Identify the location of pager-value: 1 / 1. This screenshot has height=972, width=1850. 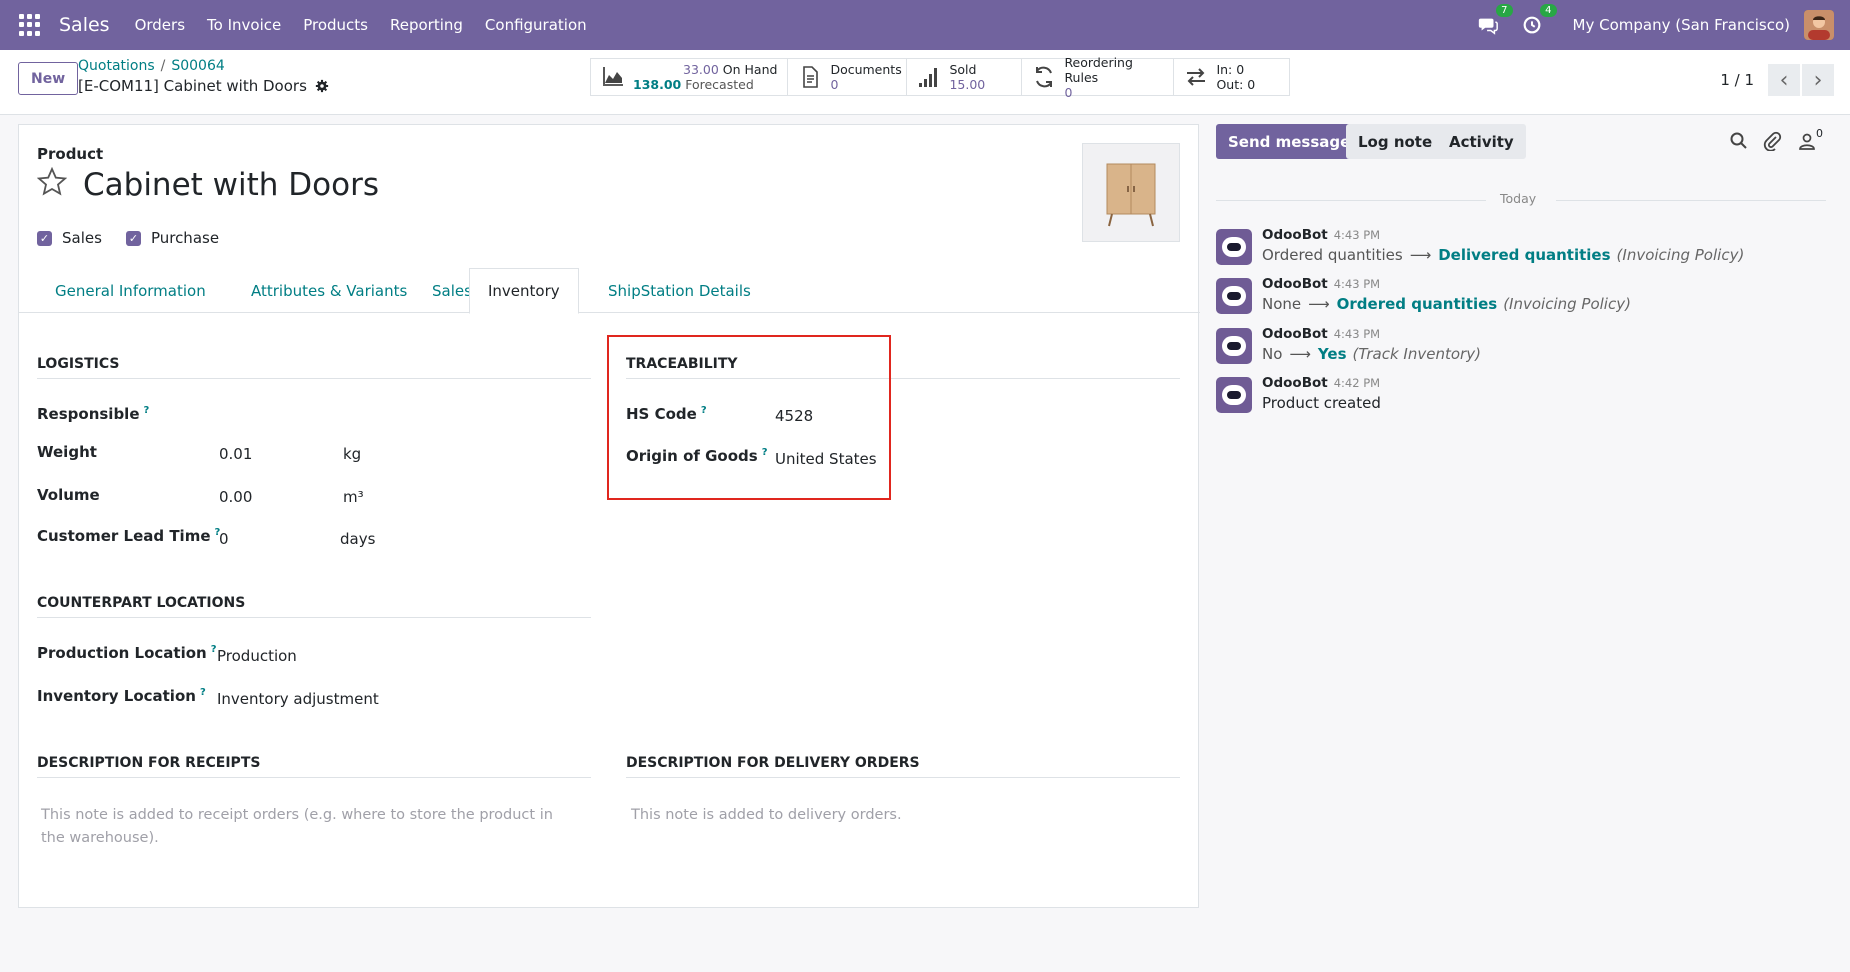
(1737, 80).